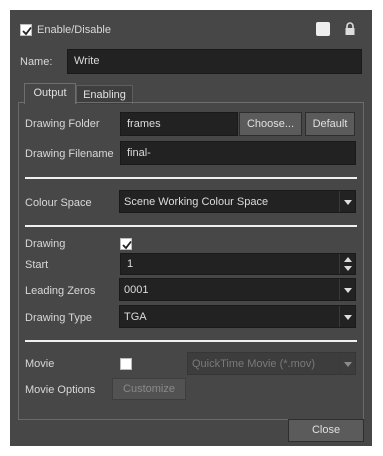 The height and width of the screenshot is (456, 383). Describe the element at coordinates (130, 264) in the screenshot. I see `start-value: 1` at that location.